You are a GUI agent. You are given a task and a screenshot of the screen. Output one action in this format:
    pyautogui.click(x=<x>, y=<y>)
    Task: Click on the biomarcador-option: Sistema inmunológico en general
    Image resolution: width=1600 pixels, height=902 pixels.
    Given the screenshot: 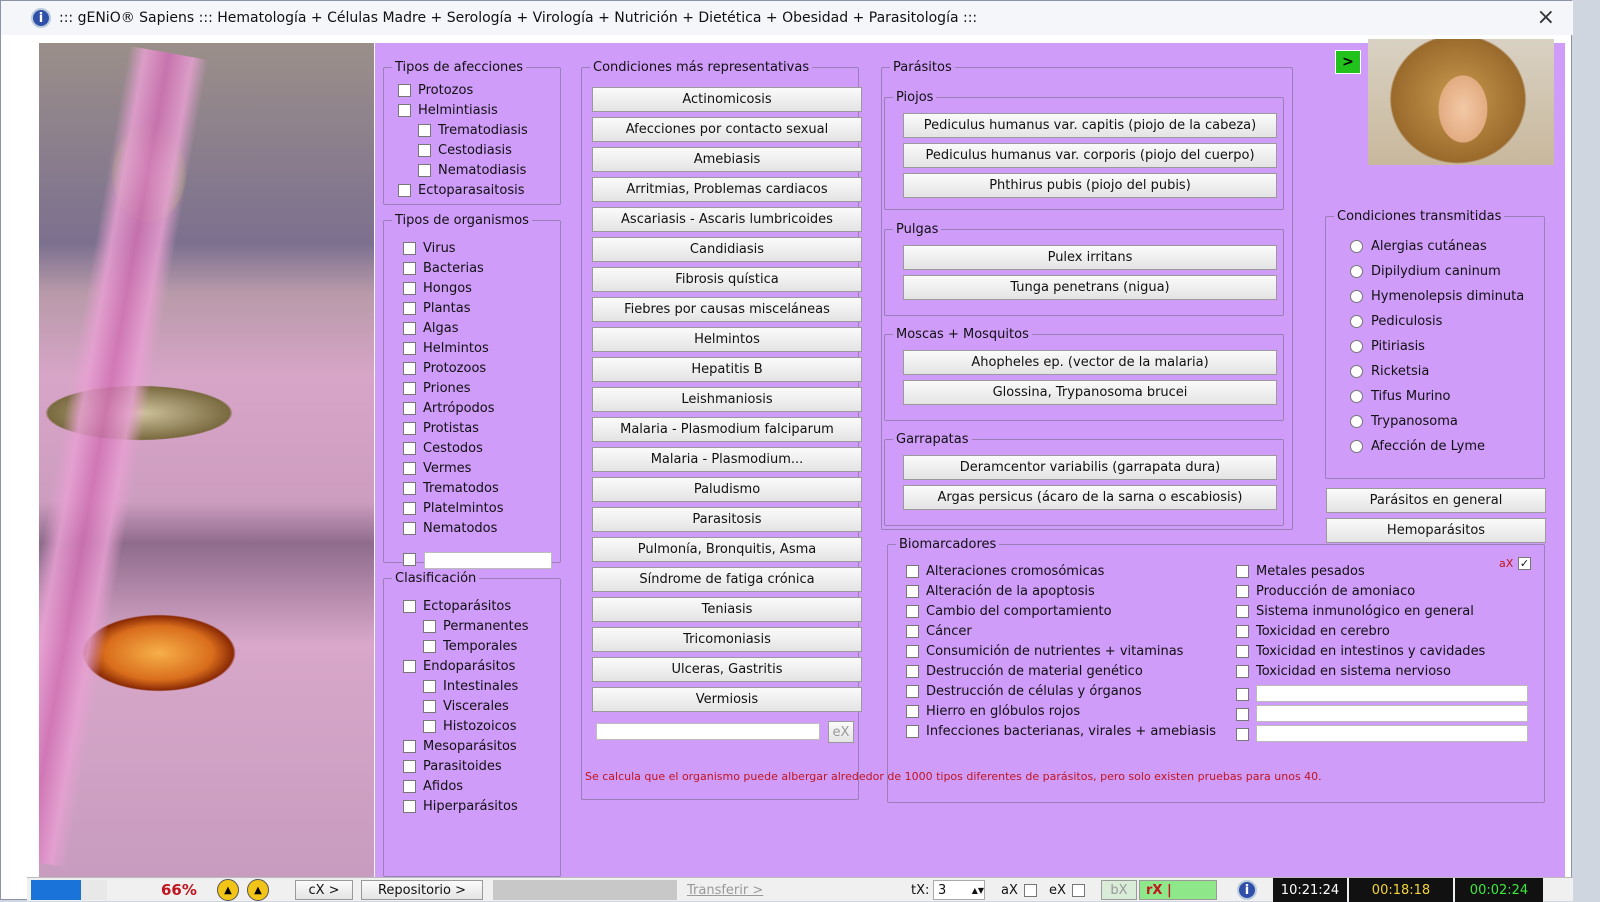 What is the action you would take?
    pyautogui.click(x=1355, y=611)
    